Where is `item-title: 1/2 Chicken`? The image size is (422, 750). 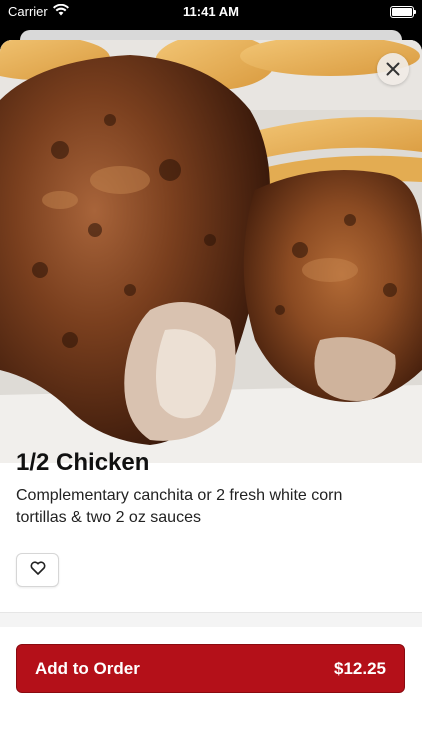
item-title: 1/2 Chicken is located at coordinates (83, 462).